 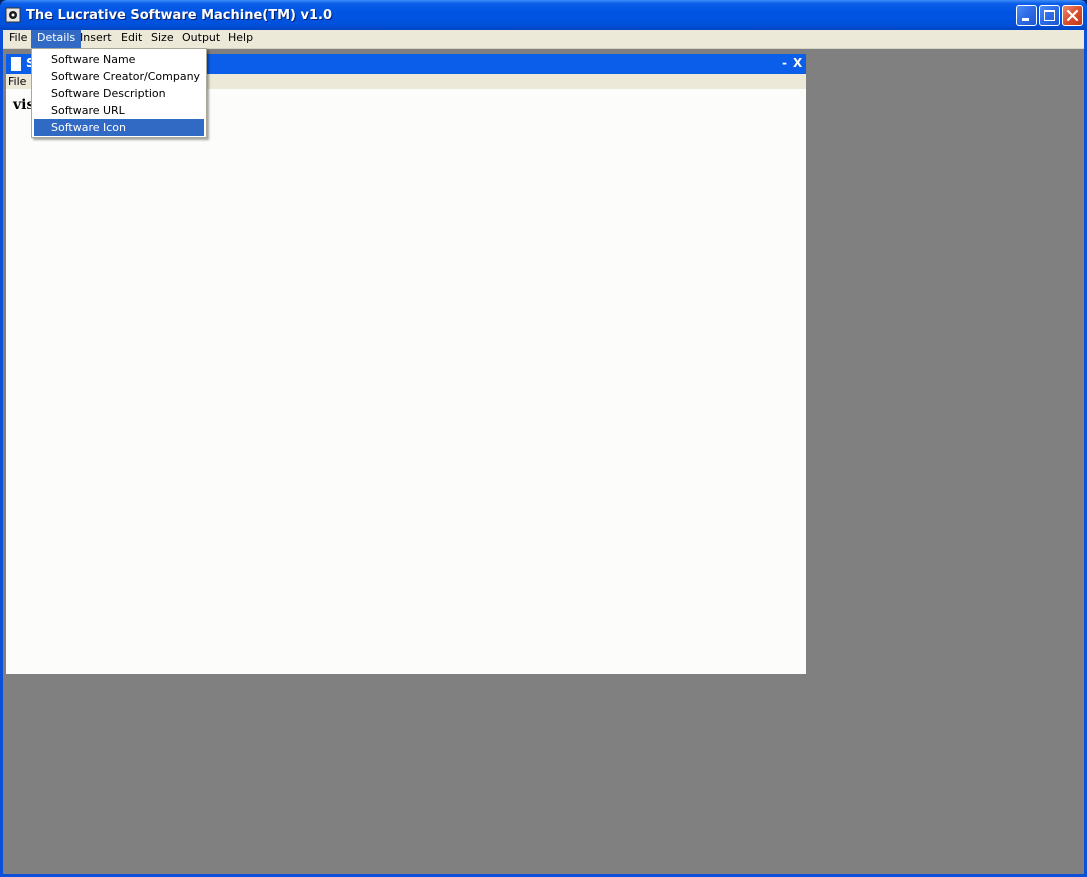 I want to click on close-icon, so click(x=1072, y=15).